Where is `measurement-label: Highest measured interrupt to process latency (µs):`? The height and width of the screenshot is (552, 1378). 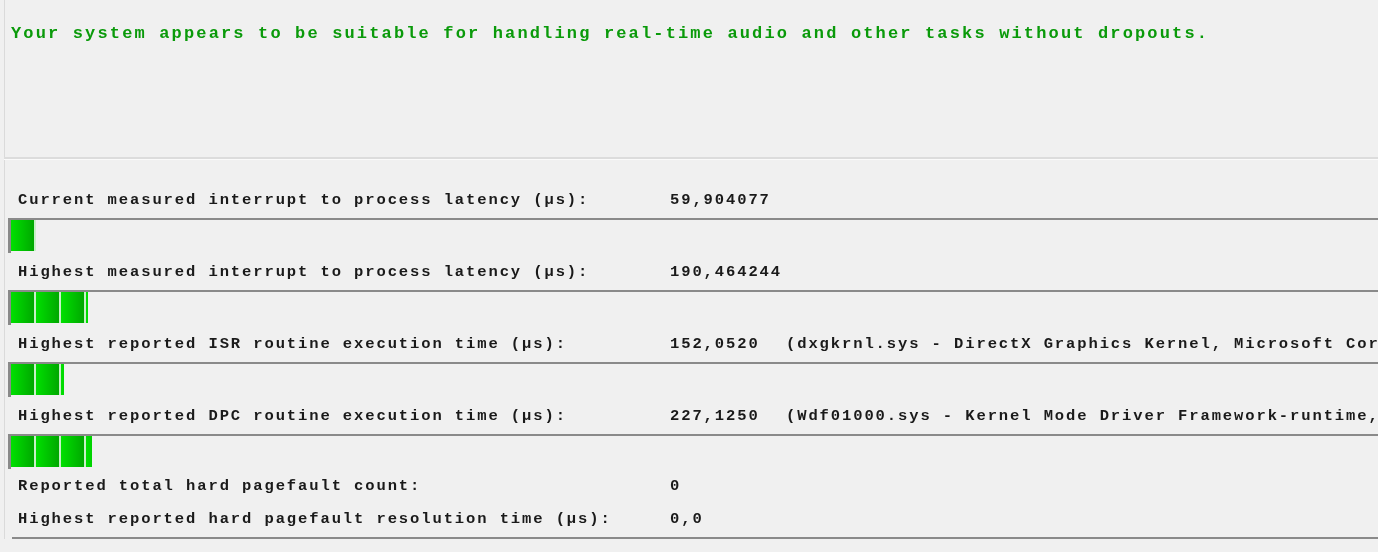
measurement-label: Highest measured interrupt to process latency (µs): is located at coordinates (304, 271).